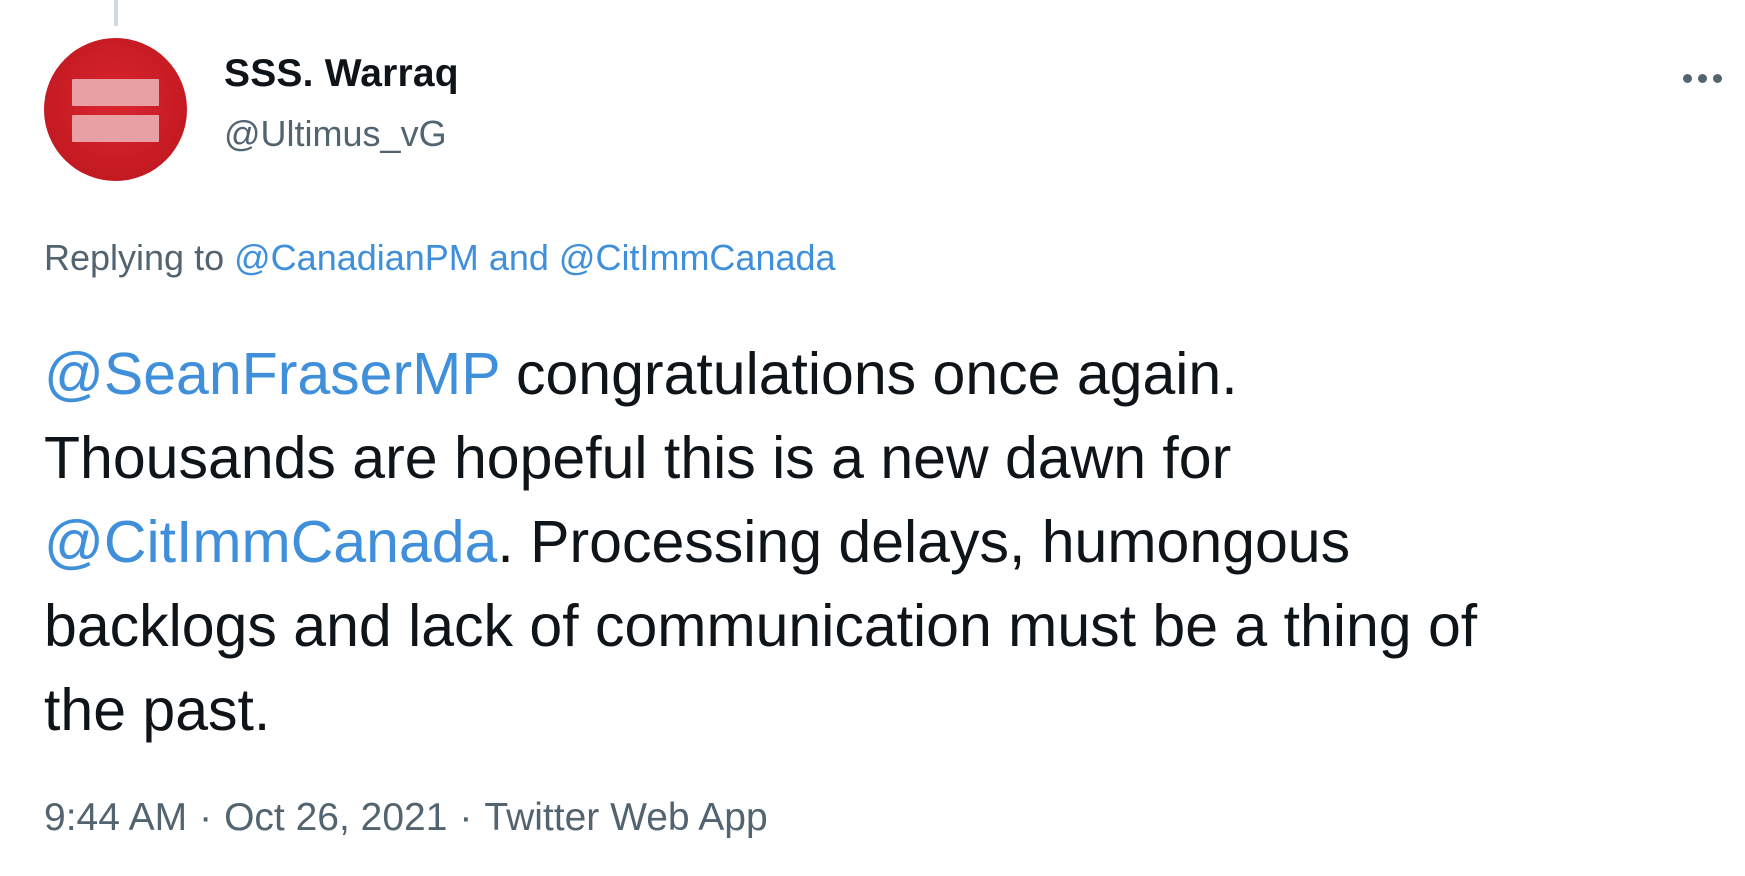 The image size is (1745, 876). What do you see at coordinates (868, 374) in the screenshot?
I see `tweet-text-segment: congratulations once again.` at bounding box center [868, 374].